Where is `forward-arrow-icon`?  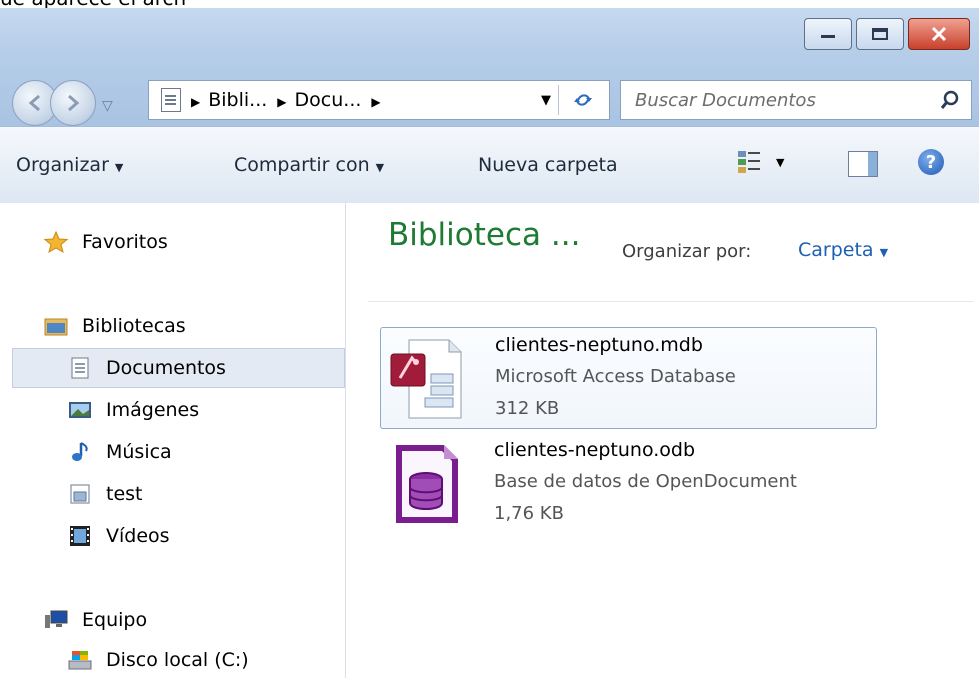
forward-arrow-icon is located at coordinates (74, 103).